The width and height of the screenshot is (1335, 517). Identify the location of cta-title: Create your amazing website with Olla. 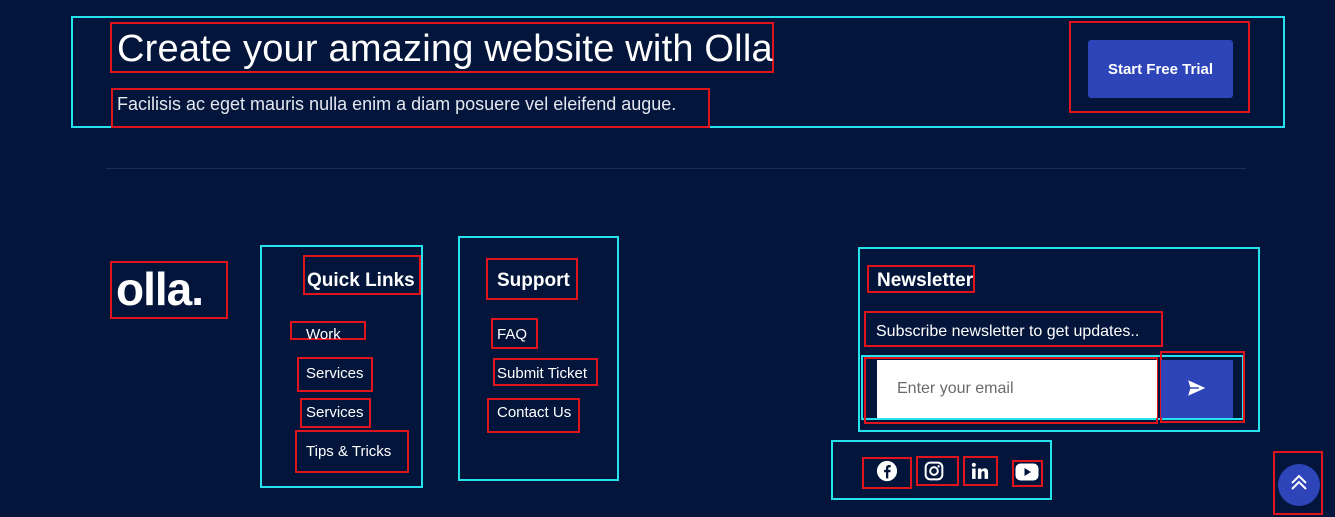
(445, 49).